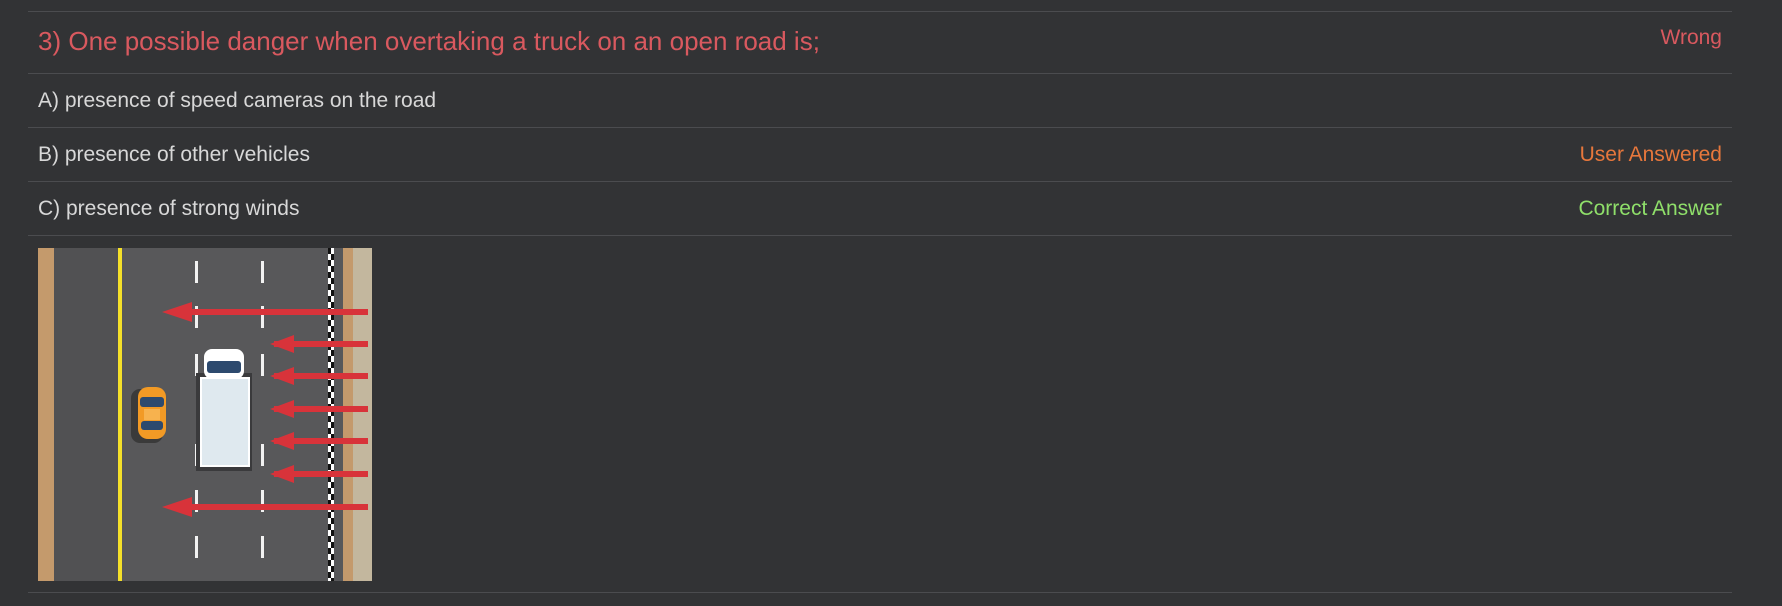 This screenshot has height=606, width=1782. What do you see at coordinates (1691, 37) in the screenshot?
I see `result-status: Wrong` at bounding box center [1691, 37].